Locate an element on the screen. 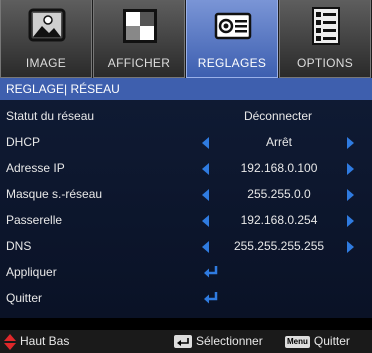 This screenshot has height=353, width=372. row-apply: Appliquer is located at coordinates (186, 272).